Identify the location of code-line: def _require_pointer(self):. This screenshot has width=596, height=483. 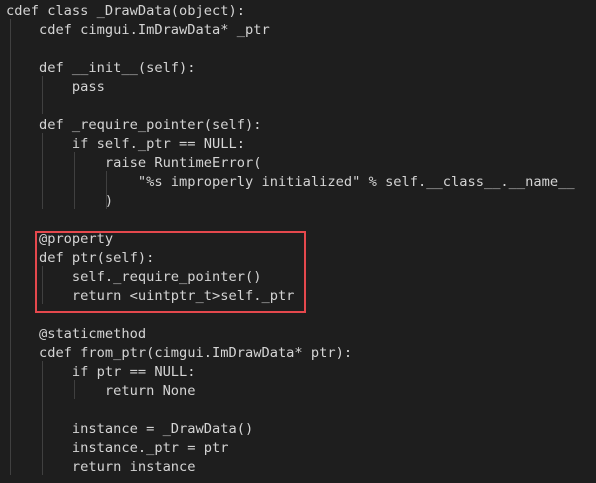
(134, 125).